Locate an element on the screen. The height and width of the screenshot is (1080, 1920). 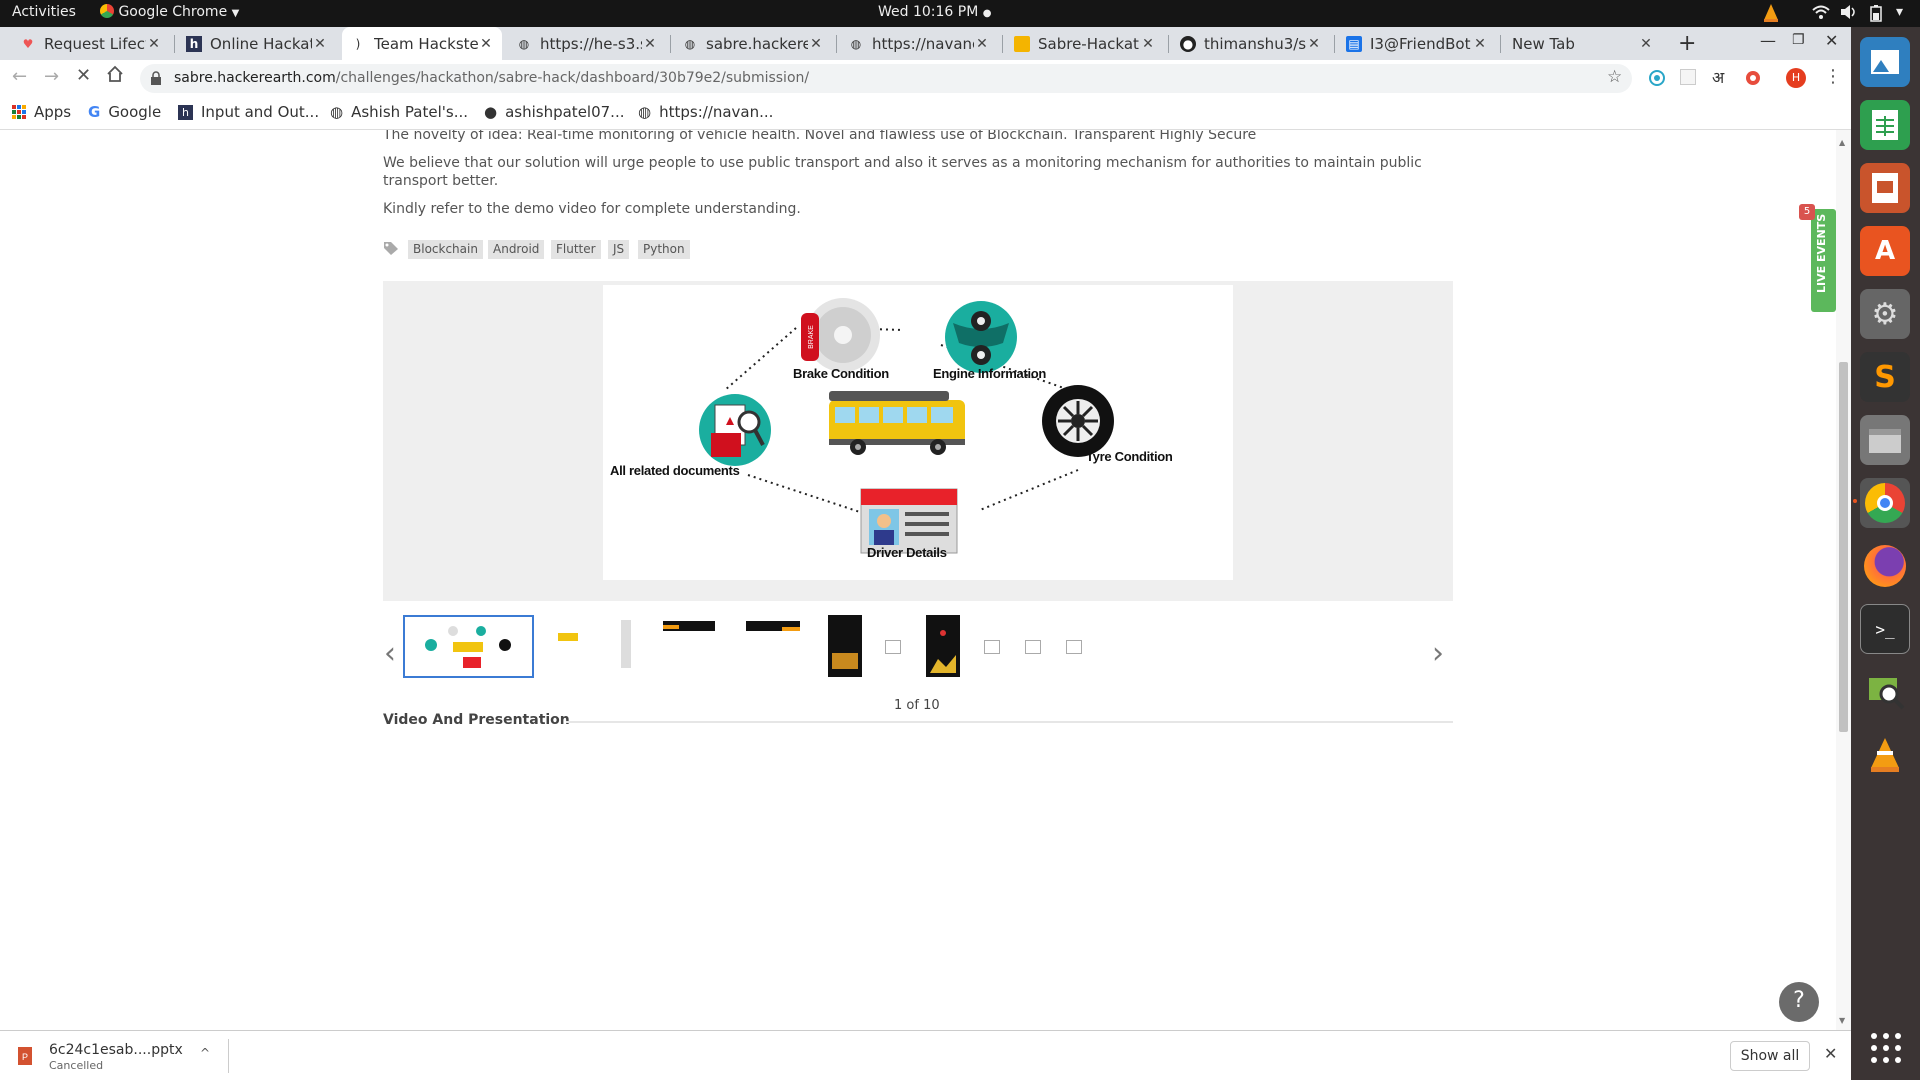
settings-gear-icon: ⚙ is located at coordinates (1885, 314).